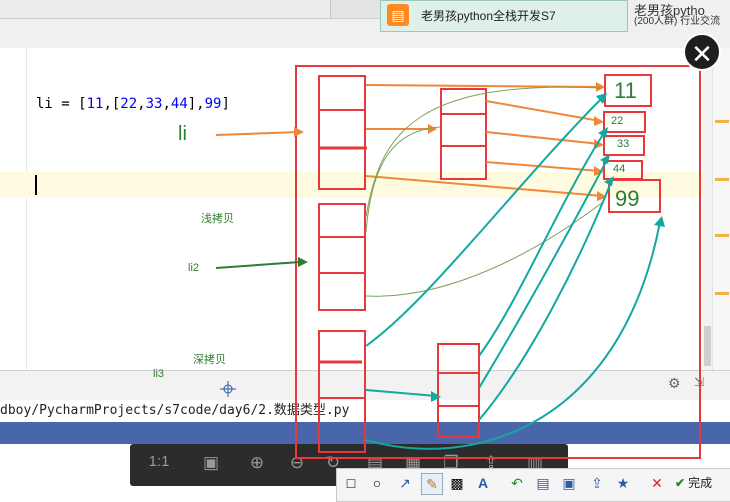 This screenshot has width=730, height=502. What do you see at coordinates (623, 483) in the screenshot?
I see `bookmark-icon: ★` at bounding box center [623, 483].